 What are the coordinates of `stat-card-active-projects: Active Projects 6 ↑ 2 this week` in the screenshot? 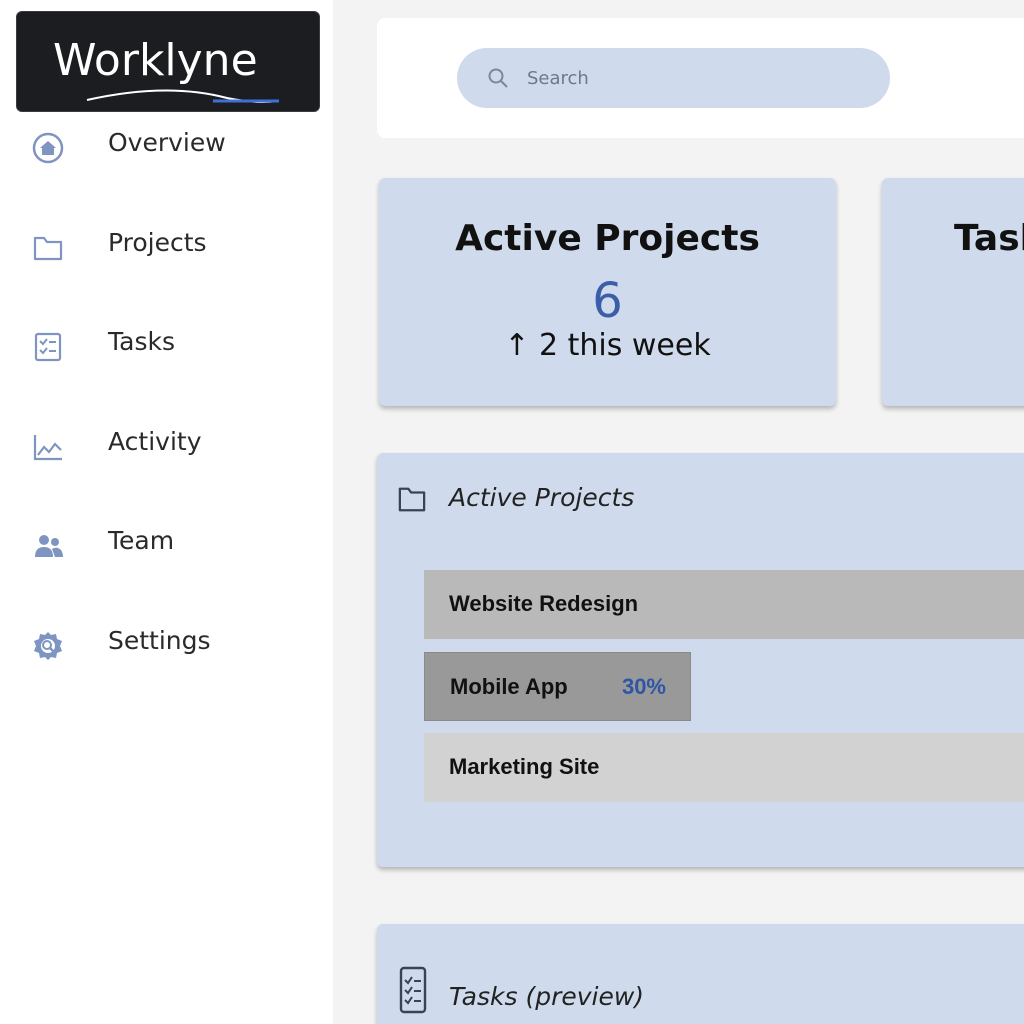 It's located at (607, 292).